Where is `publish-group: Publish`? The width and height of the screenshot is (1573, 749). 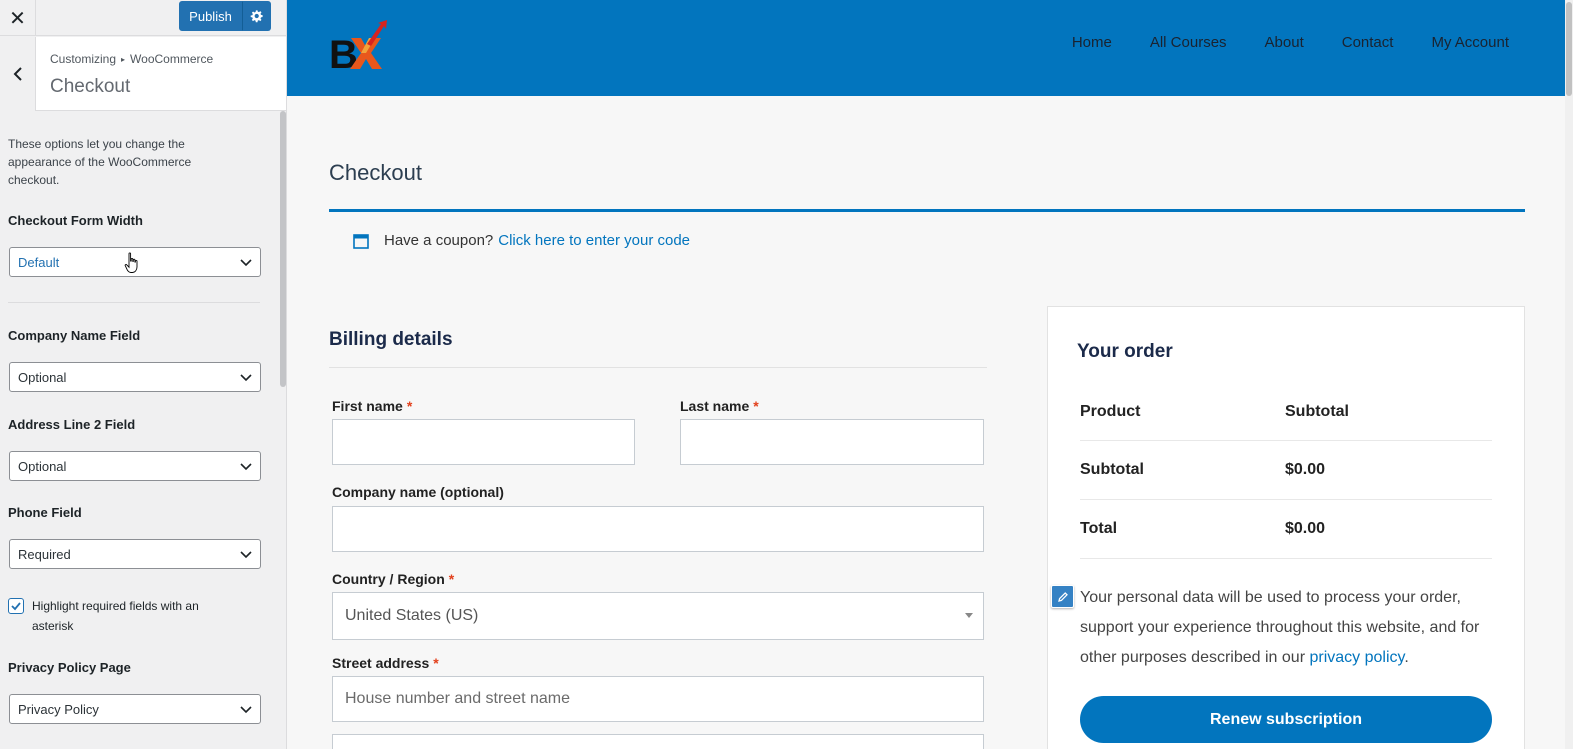 publish-group: Publish is located at coordinates (225, 16).